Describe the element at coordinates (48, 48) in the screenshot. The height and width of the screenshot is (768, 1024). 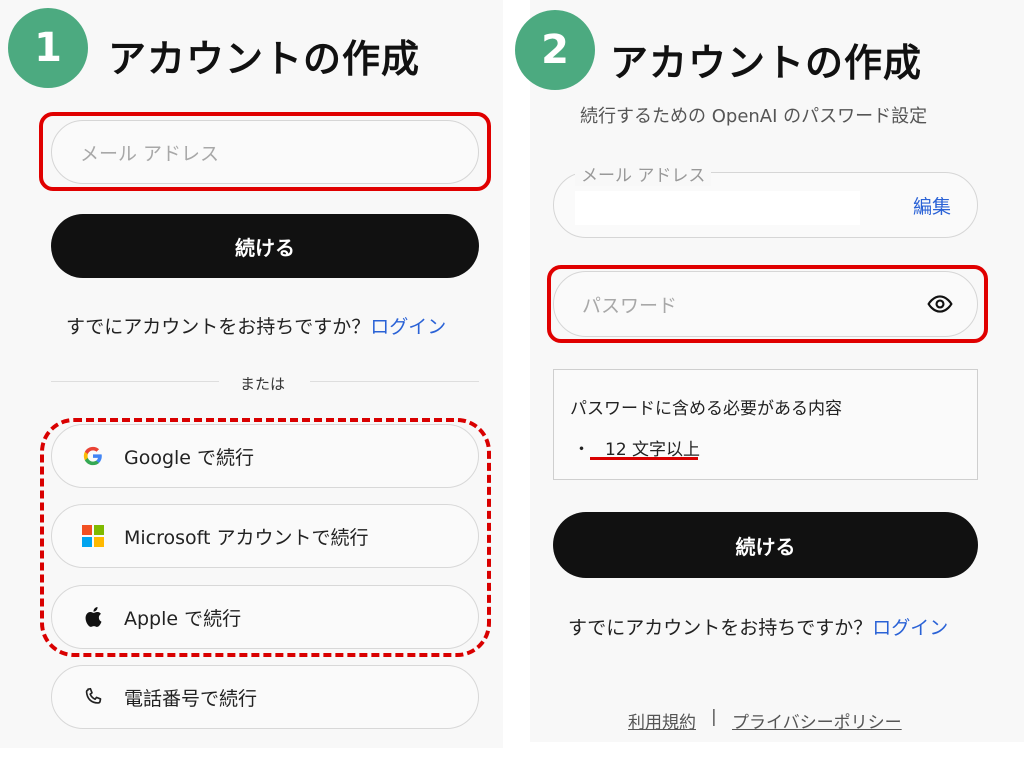
I see `step-badge-1: 1` at that location.